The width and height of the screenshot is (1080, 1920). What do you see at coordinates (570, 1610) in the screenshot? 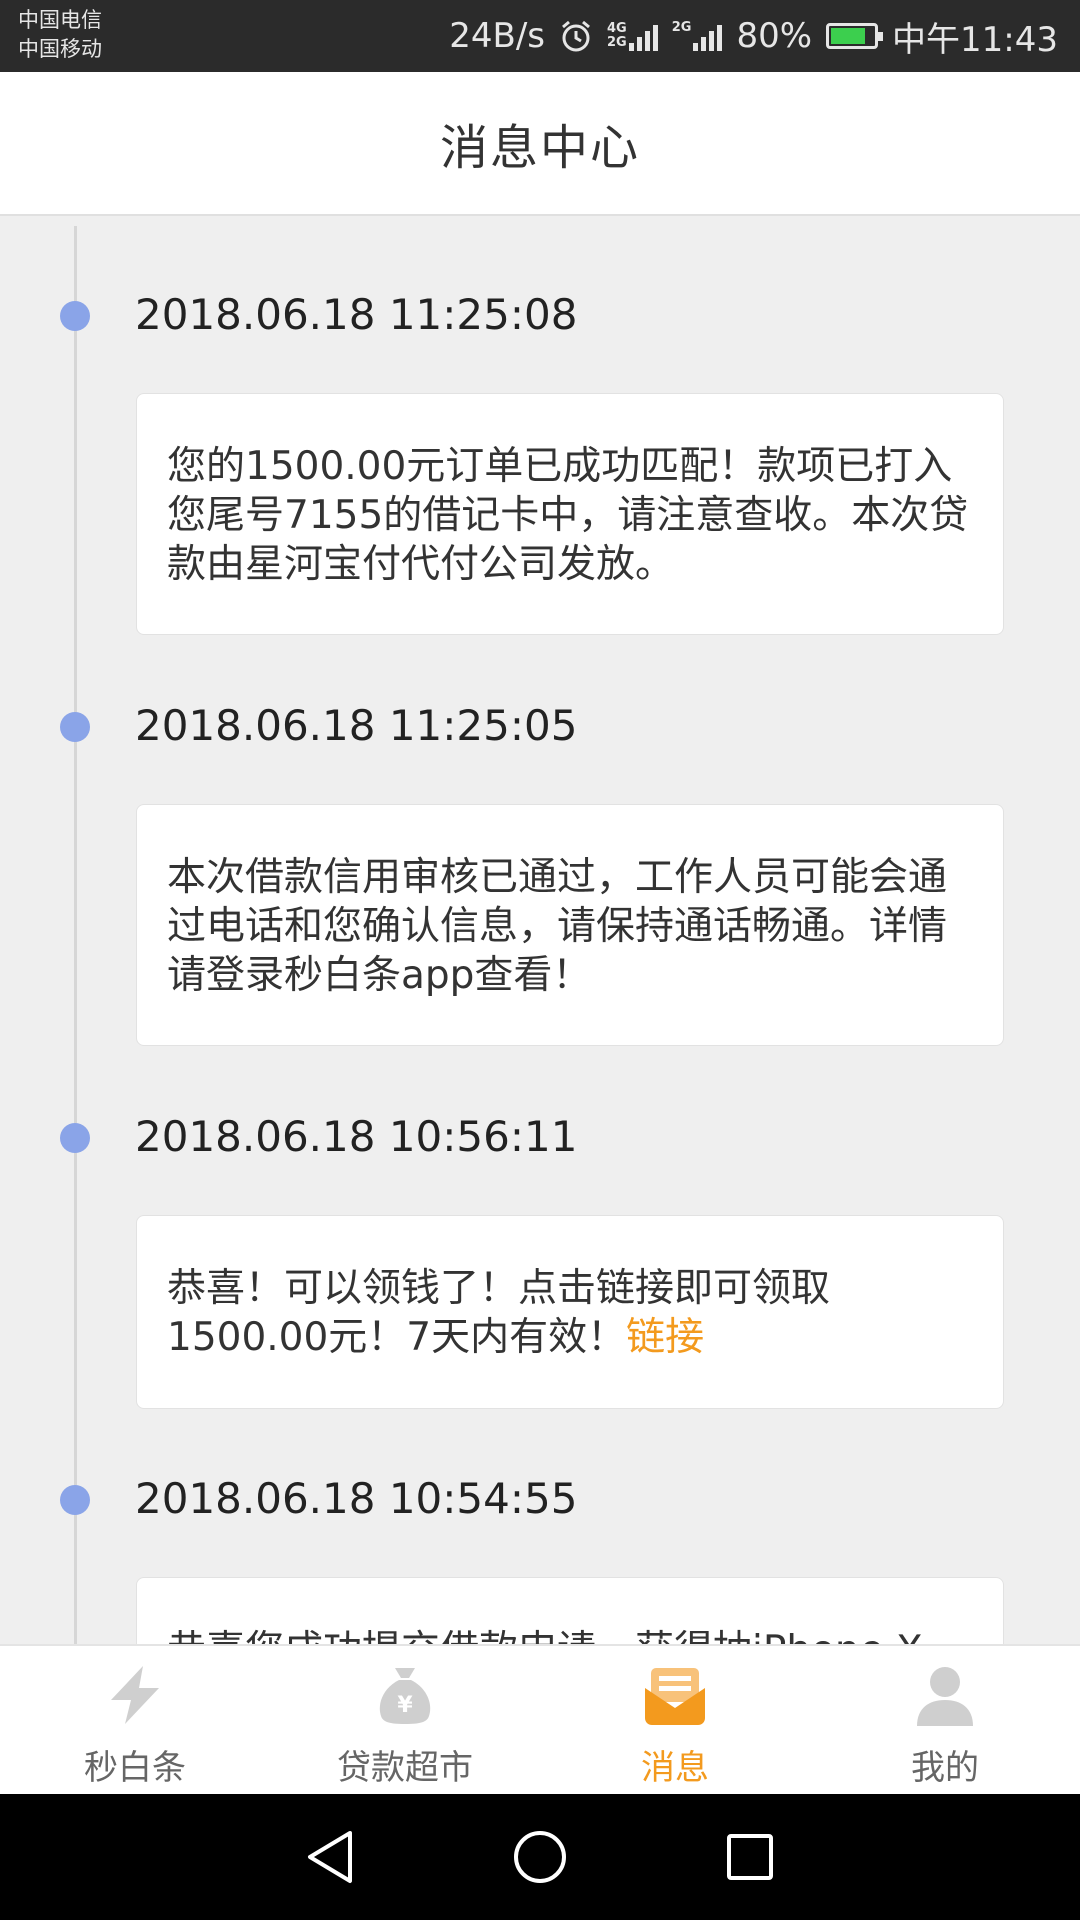
I see `message-card: 恭喜您成功提交借款申请，获得抽iPhone X` at bounding box center [570, 1610].